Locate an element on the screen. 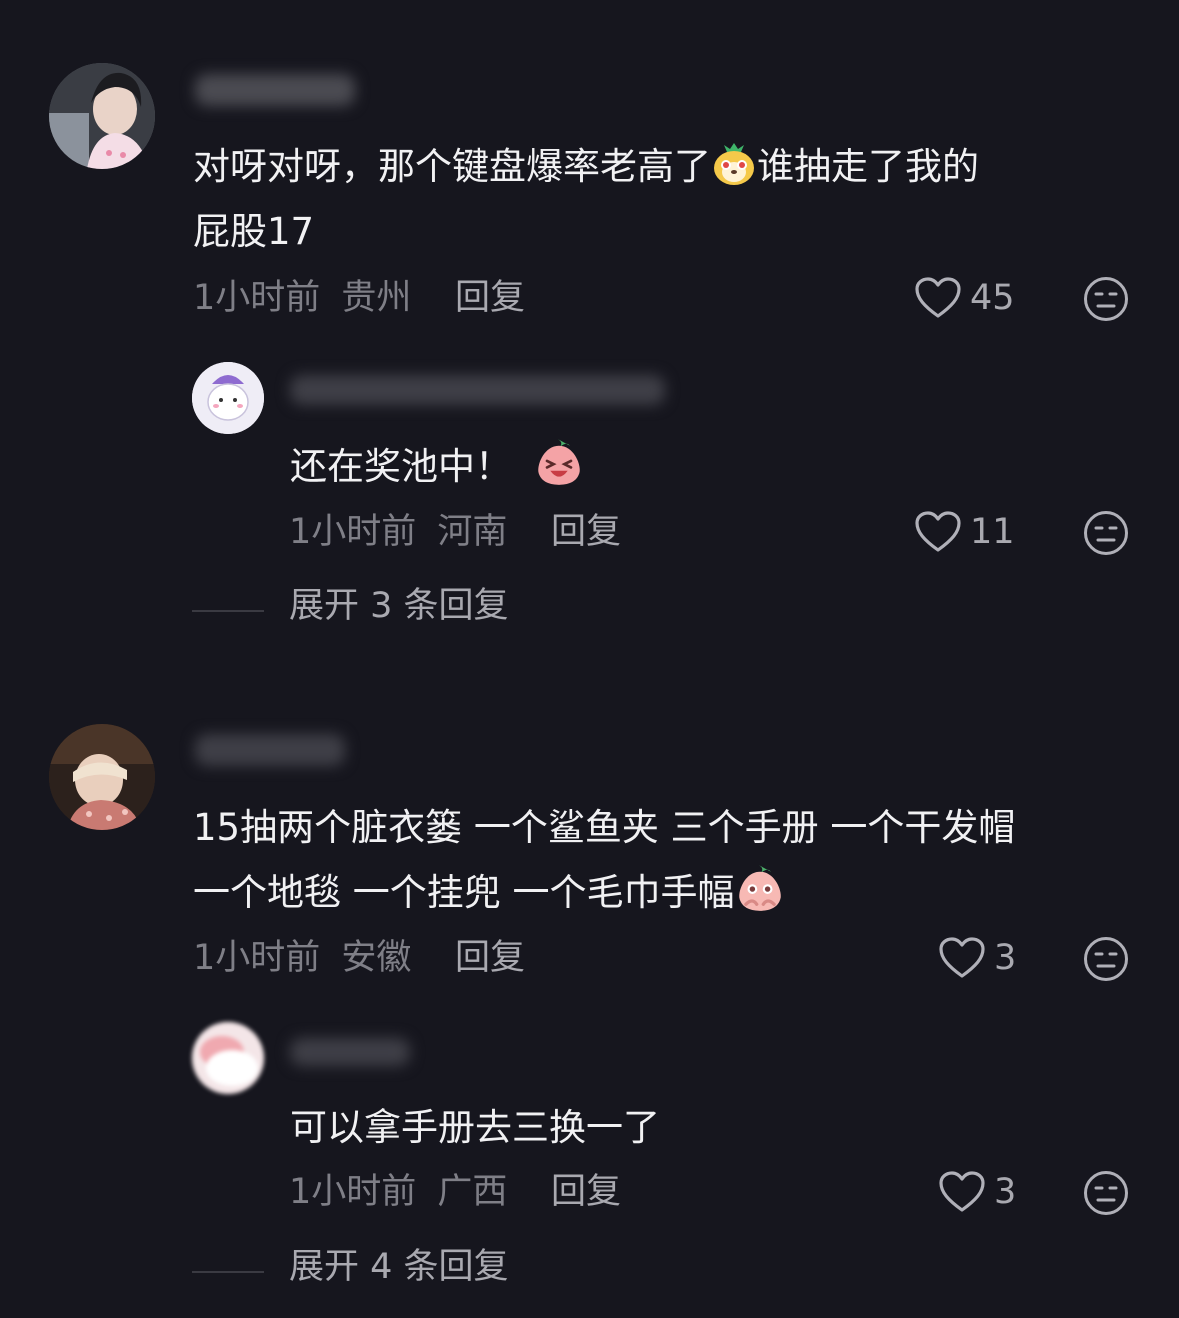 This screenshot has width=1179, height=1318. comment-text-line-2: 屁股17 is located at coordinates (254, 231).